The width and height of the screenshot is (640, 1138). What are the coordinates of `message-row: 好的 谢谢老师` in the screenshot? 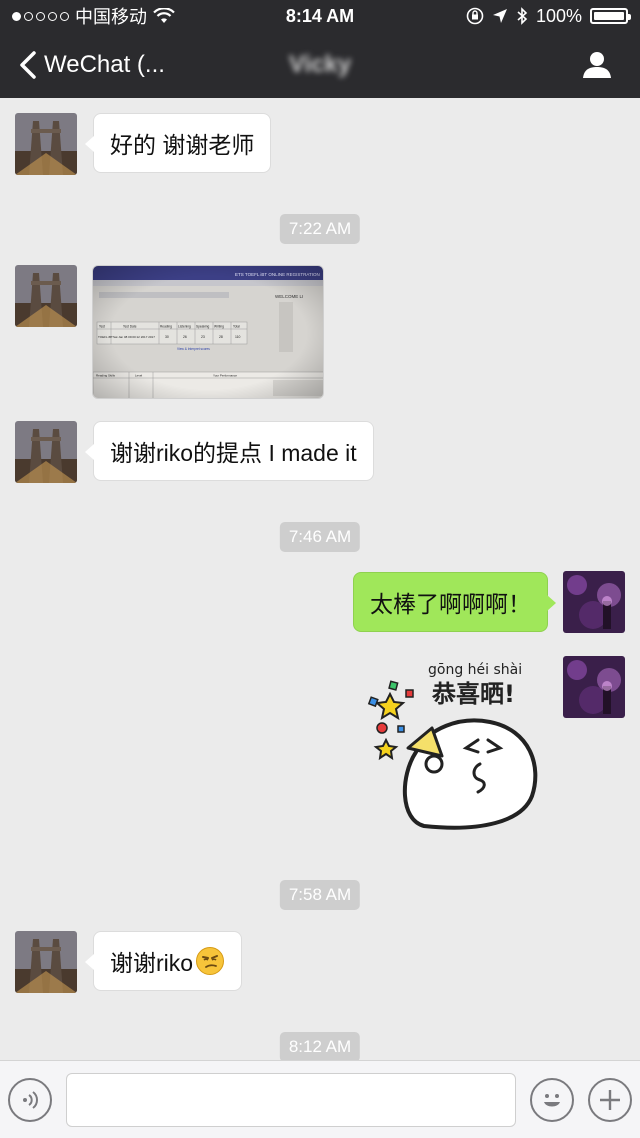 It's located at (320, 145).